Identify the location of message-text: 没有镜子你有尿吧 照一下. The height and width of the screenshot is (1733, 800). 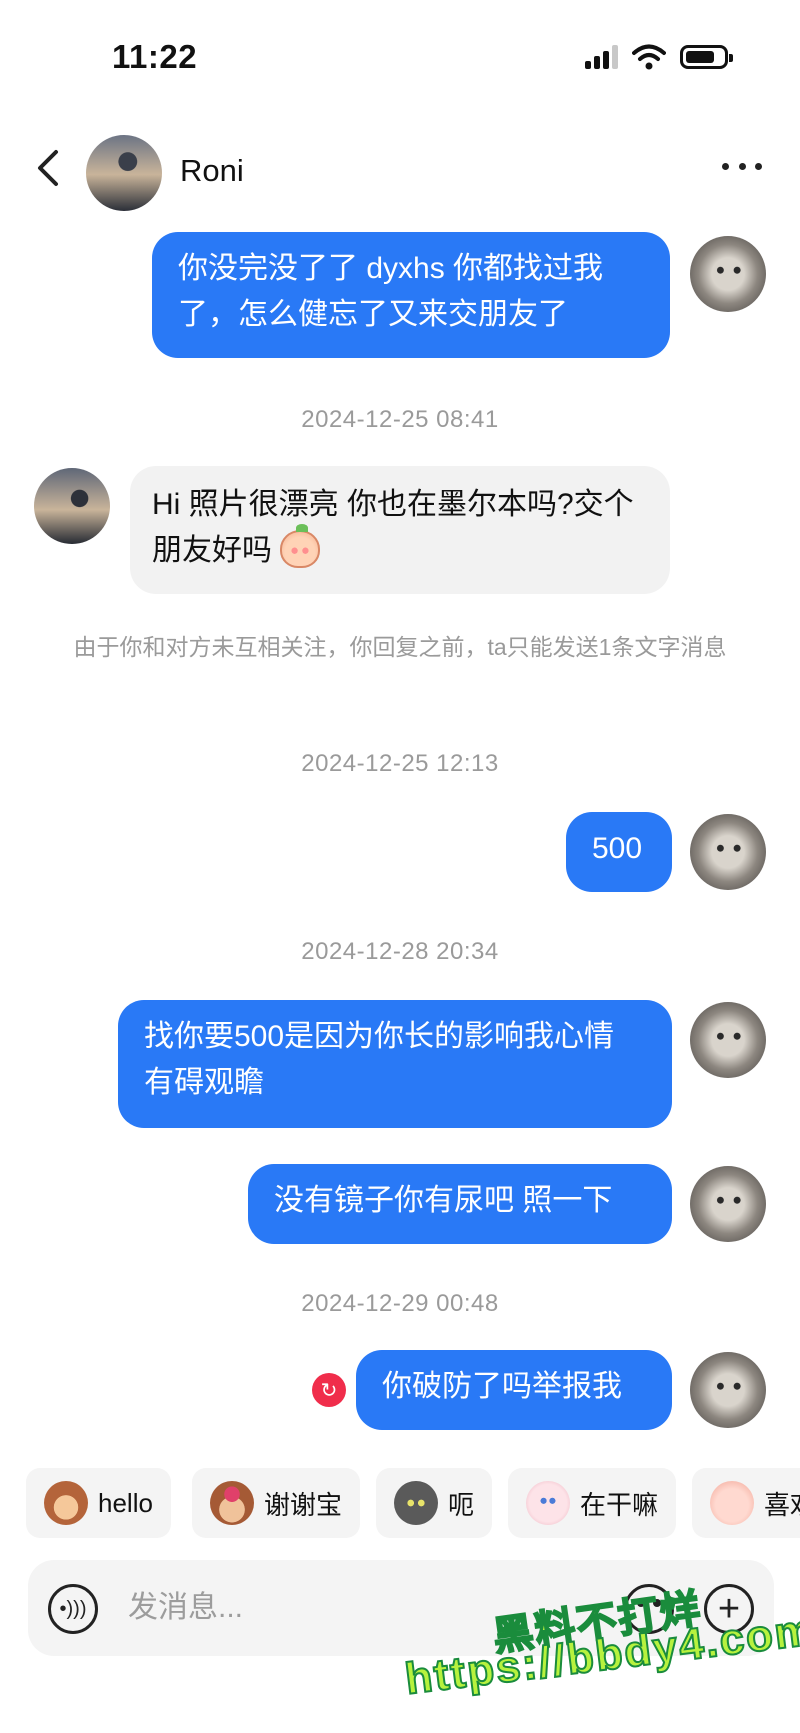
(443, 1200).